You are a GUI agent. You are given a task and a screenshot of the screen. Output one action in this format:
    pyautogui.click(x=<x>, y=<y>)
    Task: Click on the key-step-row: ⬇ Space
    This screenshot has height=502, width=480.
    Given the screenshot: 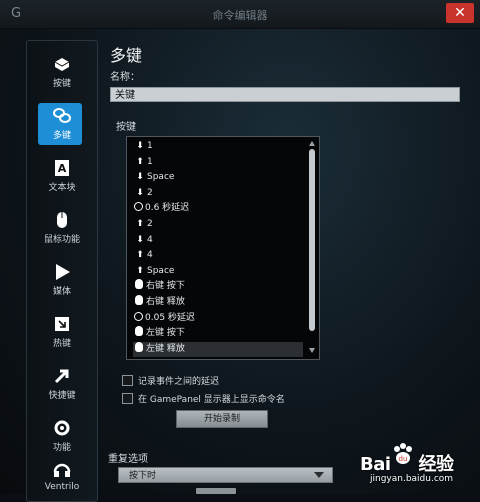 What is the action you would take?
    pyautogui.click(x=218, y=178)
    